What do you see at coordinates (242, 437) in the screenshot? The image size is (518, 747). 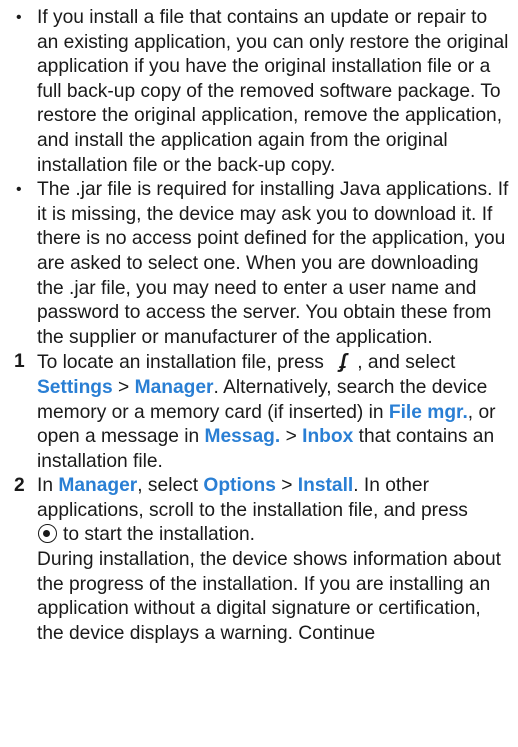 I see `menu-path-messag: Messag.` at bounding box center [242, 437].